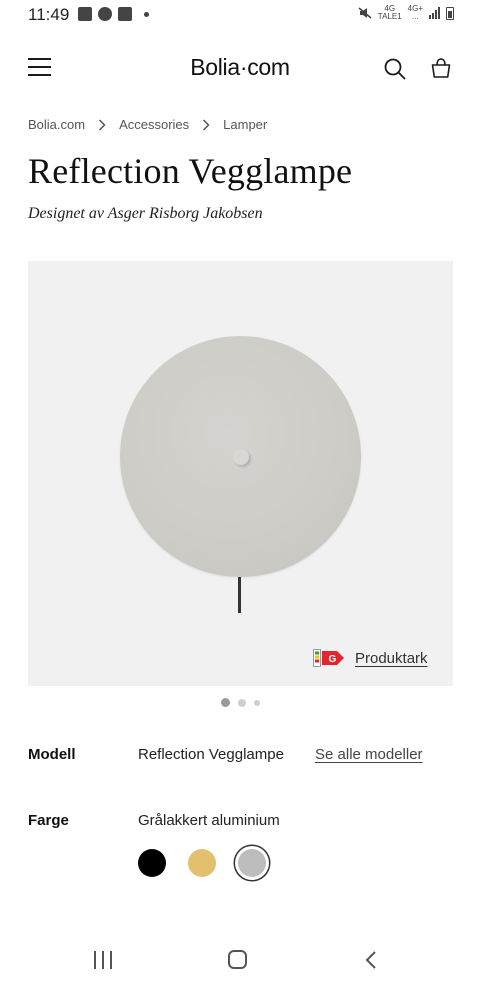 This screenshot has height=987, width=480. What do you see at coordinates (365, 13) in the screenshot?
I see `mute-icon` at bounding box center [365, 13].